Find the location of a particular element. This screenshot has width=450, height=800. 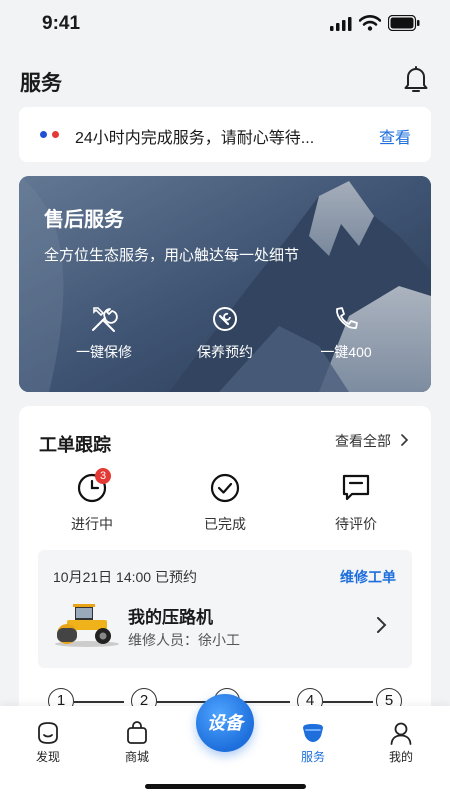

maintenance-booking-button: 保养预约 is located at coordinates (225, 333).